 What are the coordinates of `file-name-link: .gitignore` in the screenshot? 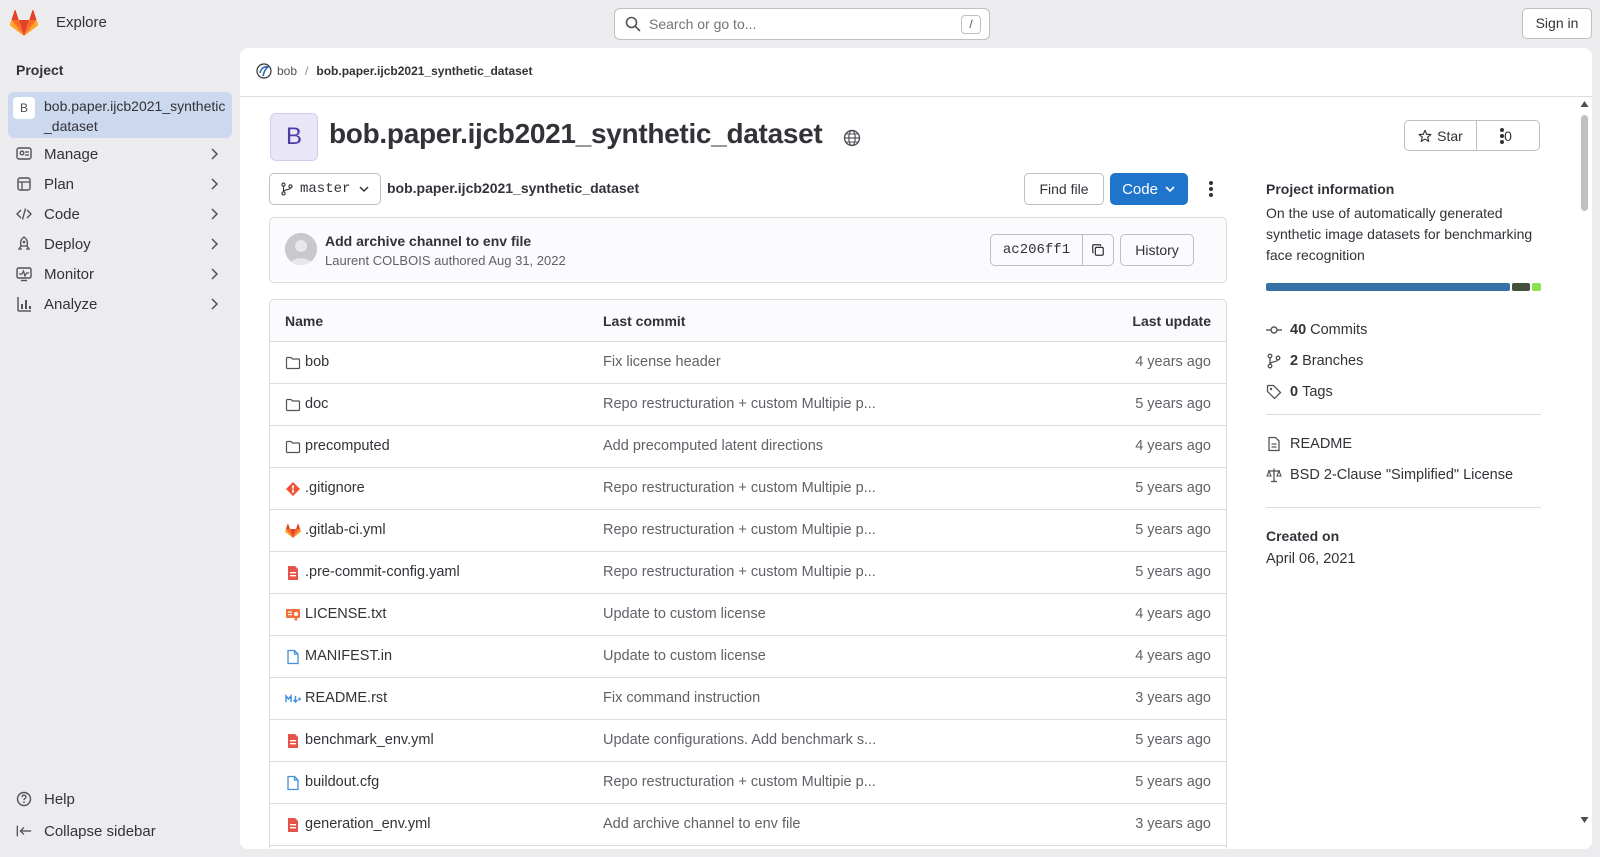 It's located at (335, 488).